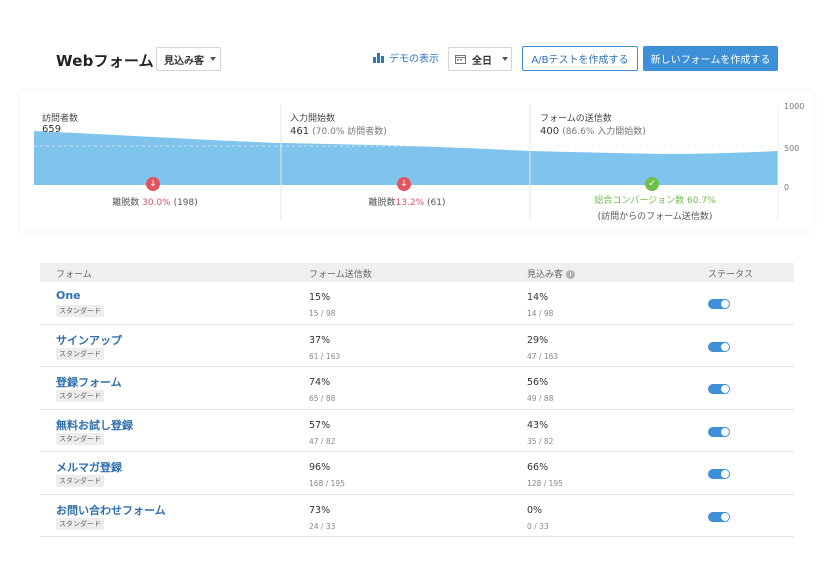  I want to click on lead-ratio: 35 / 82, so click(540, 441).